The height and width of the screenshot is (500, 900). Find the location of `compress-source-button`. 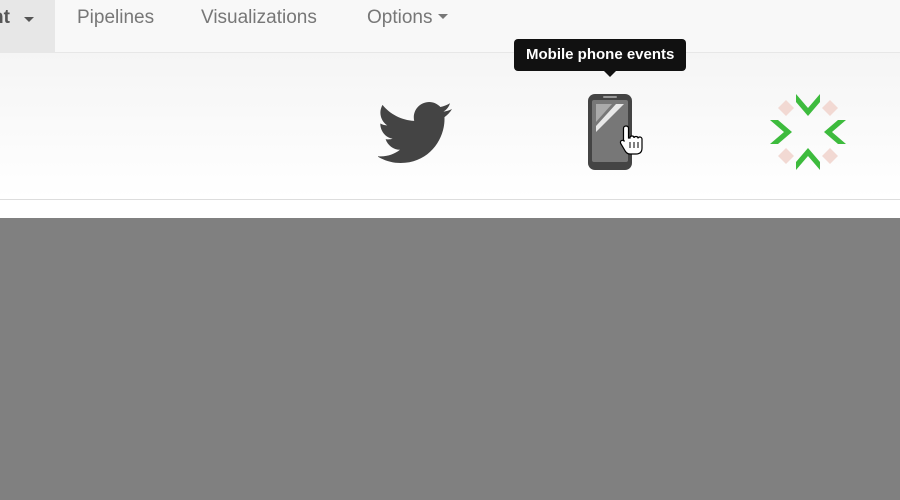

compress-source-button is located at coordinates (808, 132).